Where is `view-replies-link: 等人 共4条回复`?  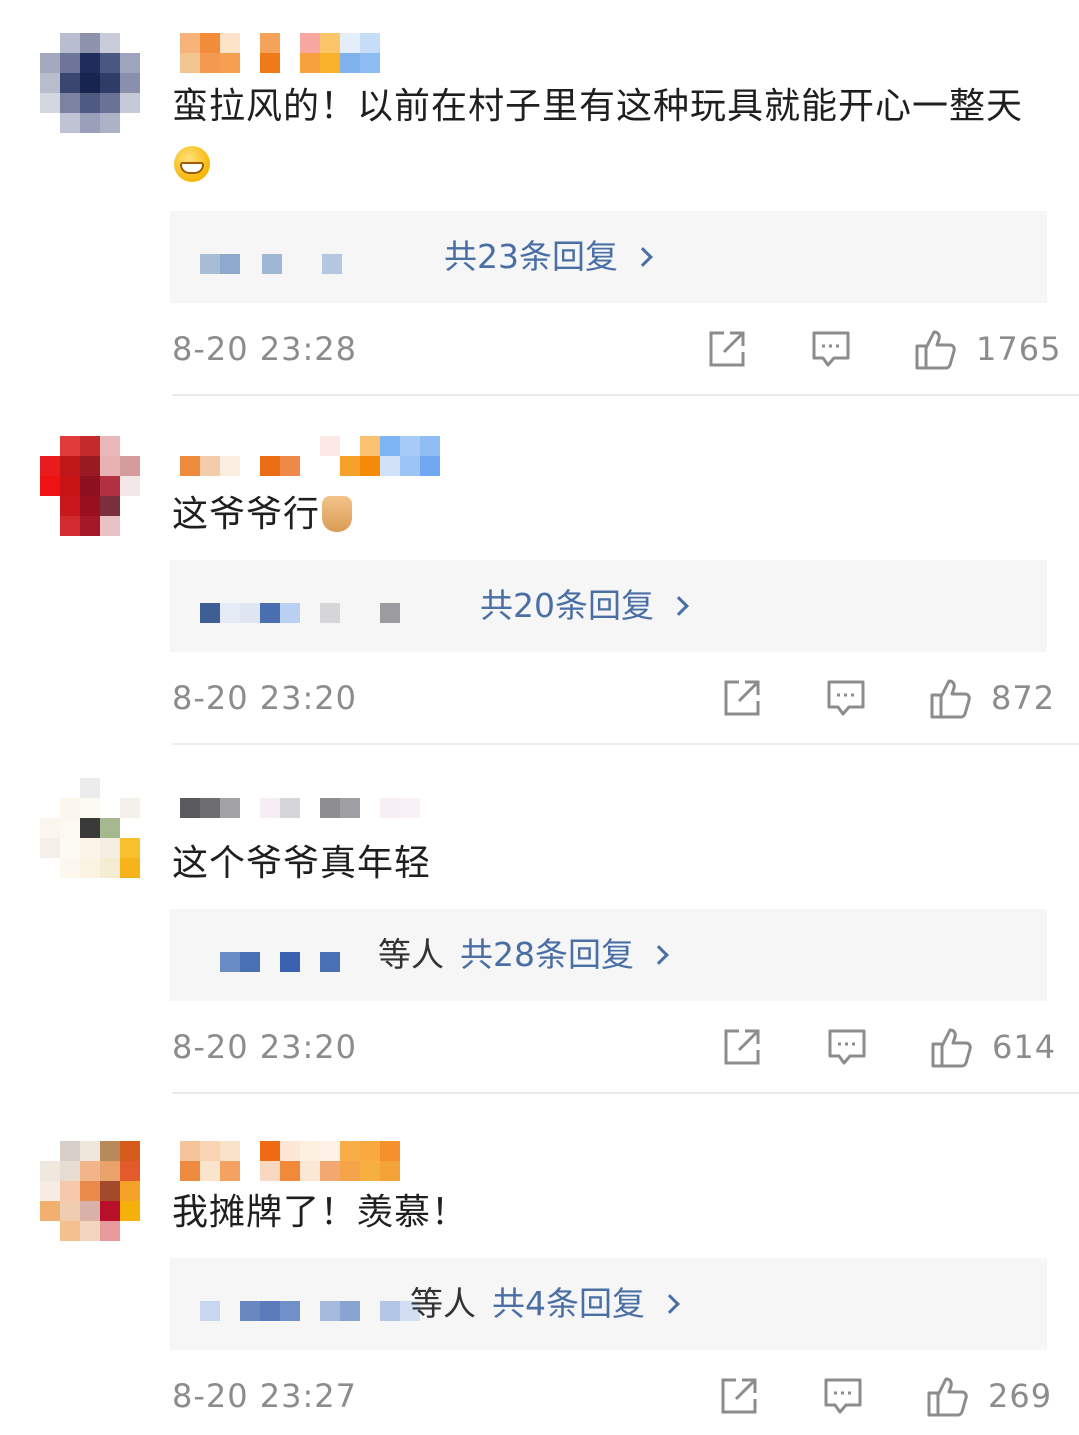
view-replies-link: 等人 共4条回复 is located at coordinates (545, 1304).